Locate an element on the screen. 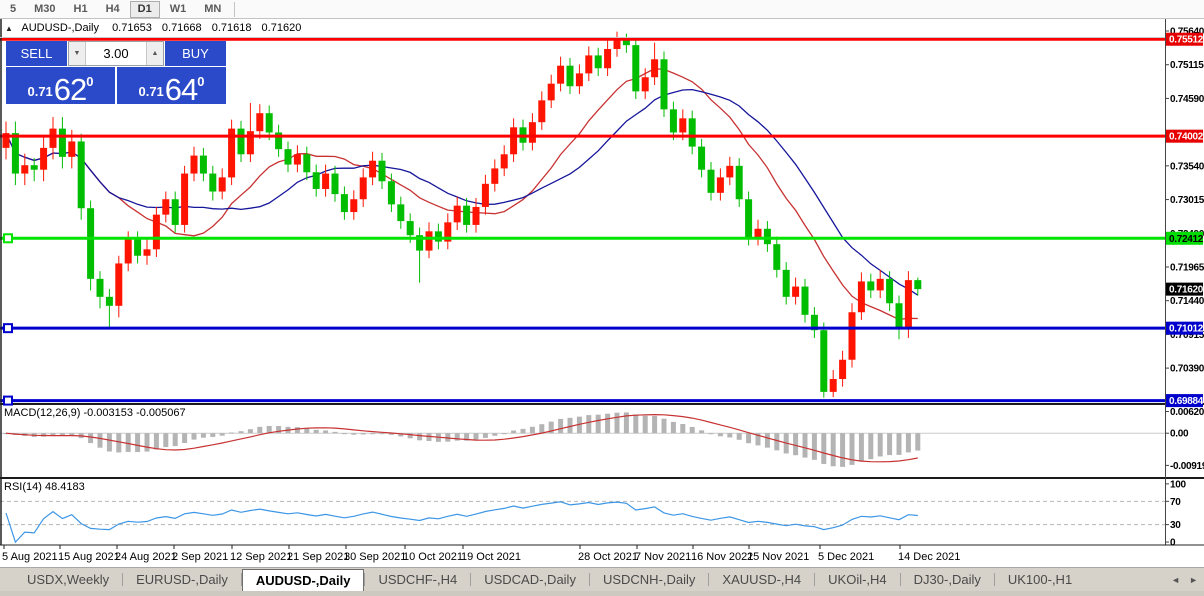 The width and height of the screenshot is (1204, 596). price-tick-label: 0.75115 is located at coordinates (1187, 65).